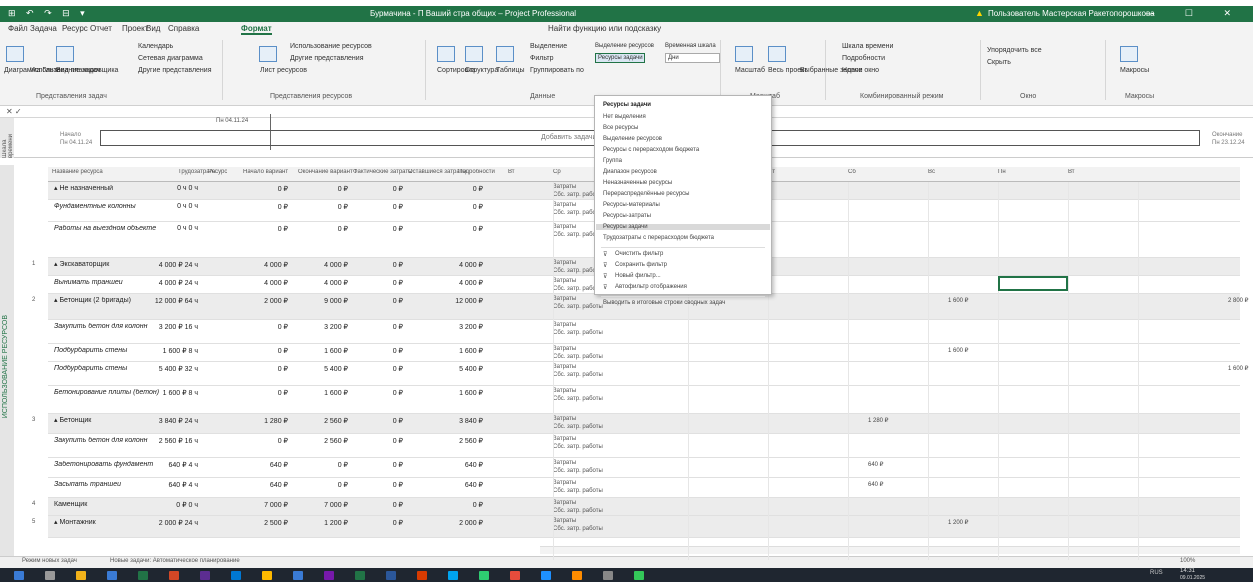  Describe the element at coordinates (542, 58) in the screenshot. I see `ribbon-button-13: Фильтр` at that location.